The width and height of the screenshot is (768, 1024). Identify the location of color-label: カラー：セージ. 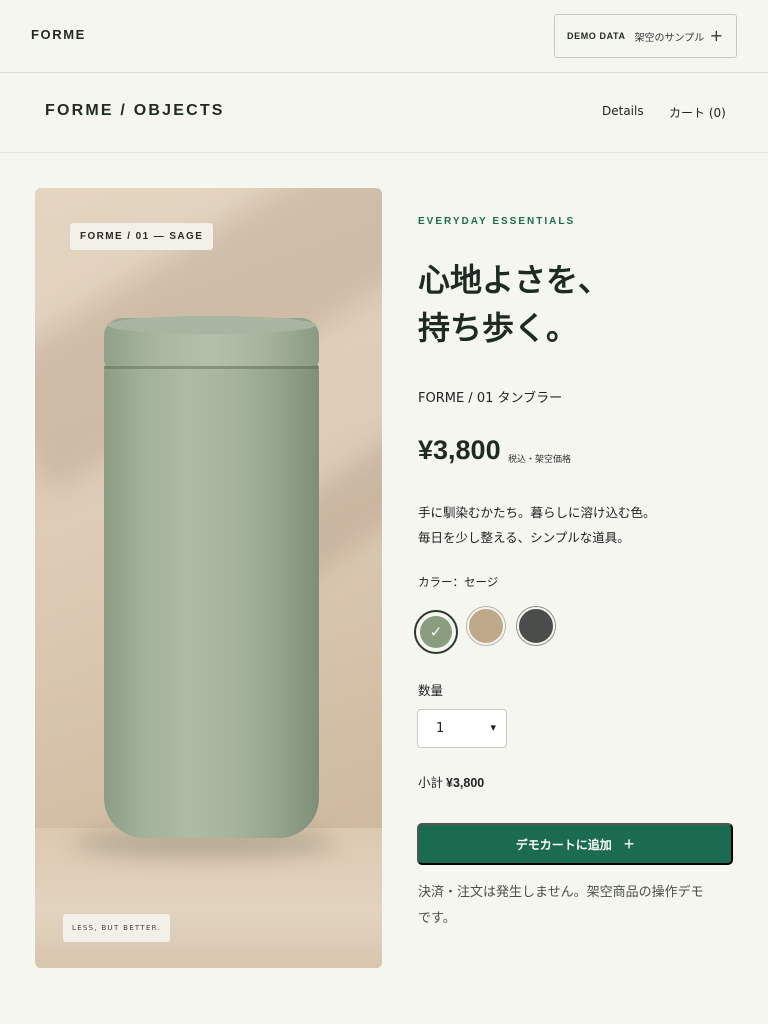
(458, 582).